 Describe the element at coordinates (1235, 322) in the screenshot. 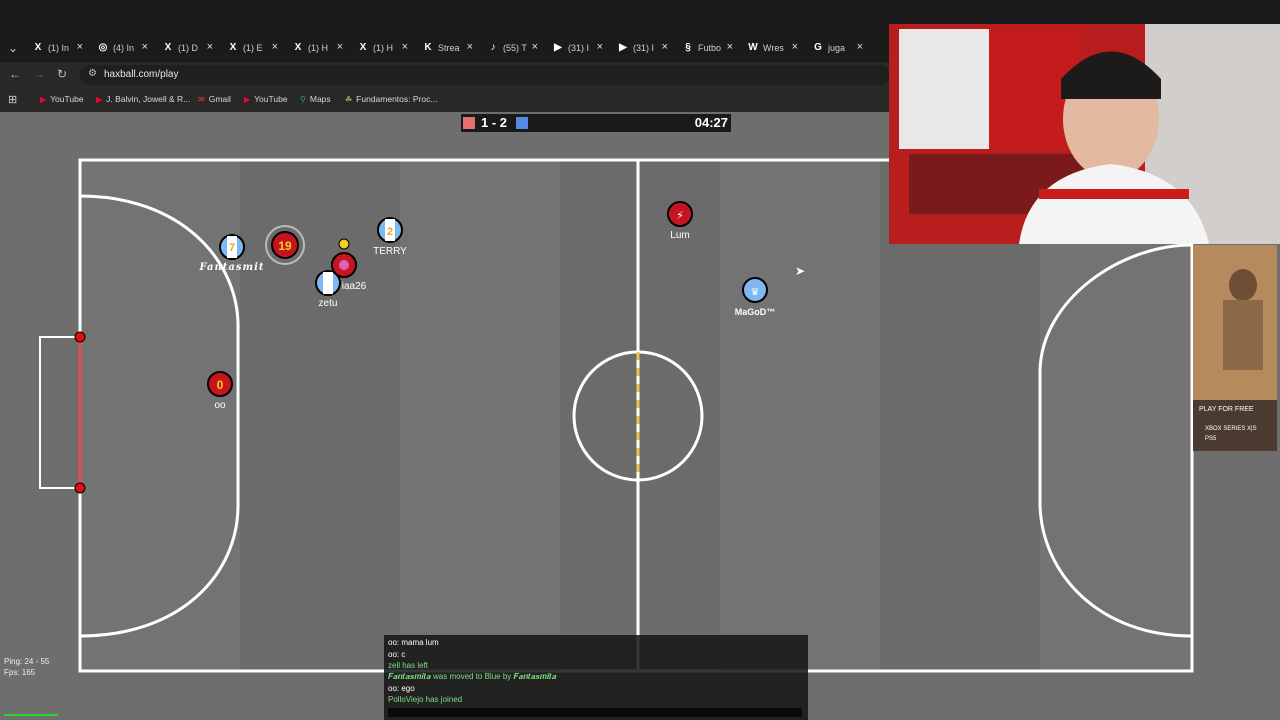

I see `ad-artwork` at that location.